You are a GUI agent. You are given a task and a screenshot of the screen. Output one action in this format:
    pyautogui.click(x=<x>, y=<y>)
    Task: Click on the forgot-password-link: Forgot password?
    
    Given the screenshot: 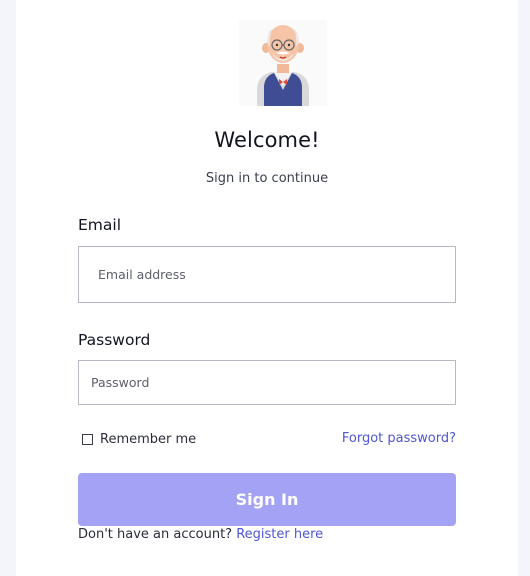 What is the action you would take?
    pyautogui.click(x=399, y=438)
    